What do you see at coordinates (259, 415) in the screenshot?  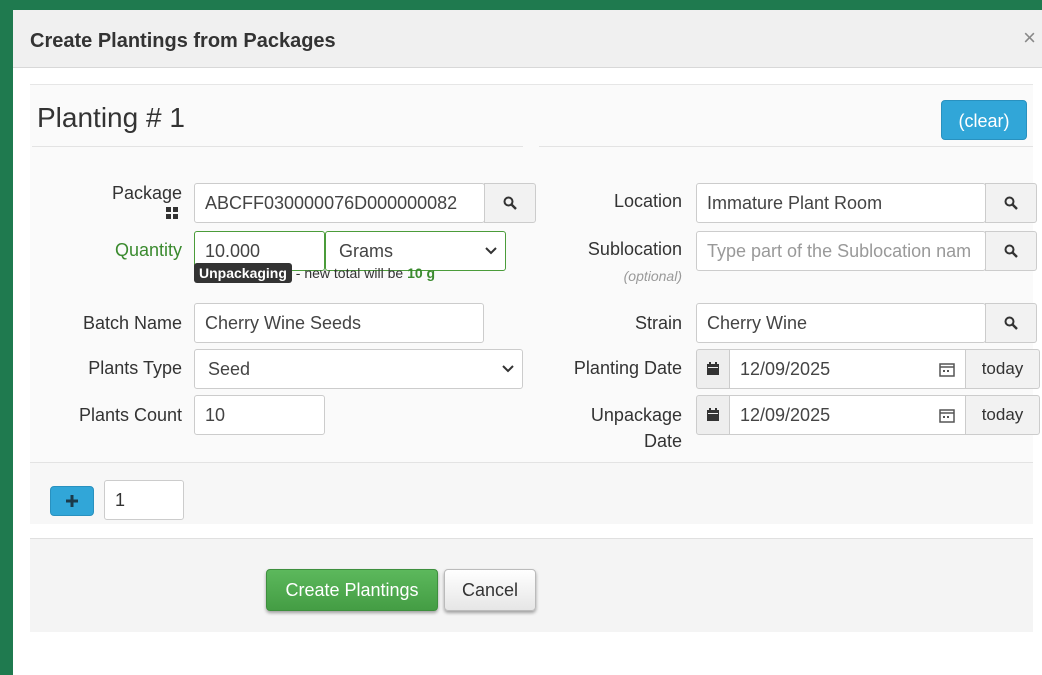 I see `plants-count-input: 10` at bounding box center [259, 415].